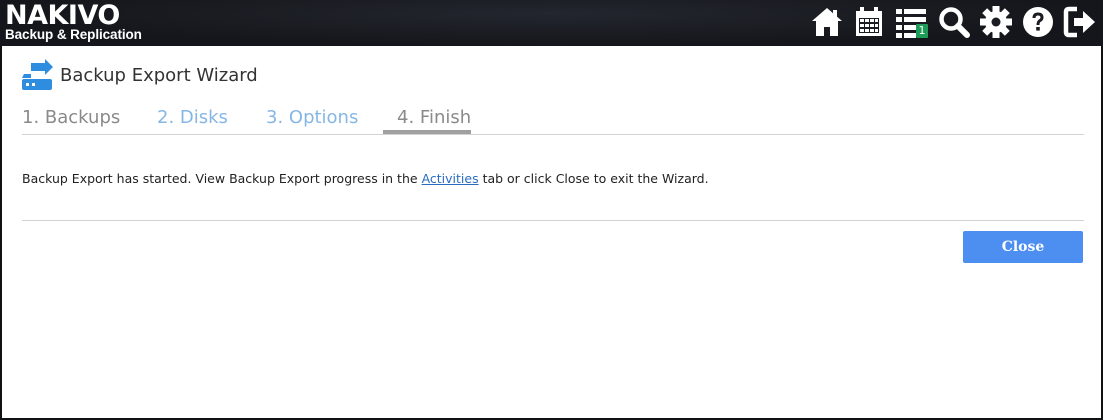  I want to click on help-icon, so click(1038, 22).